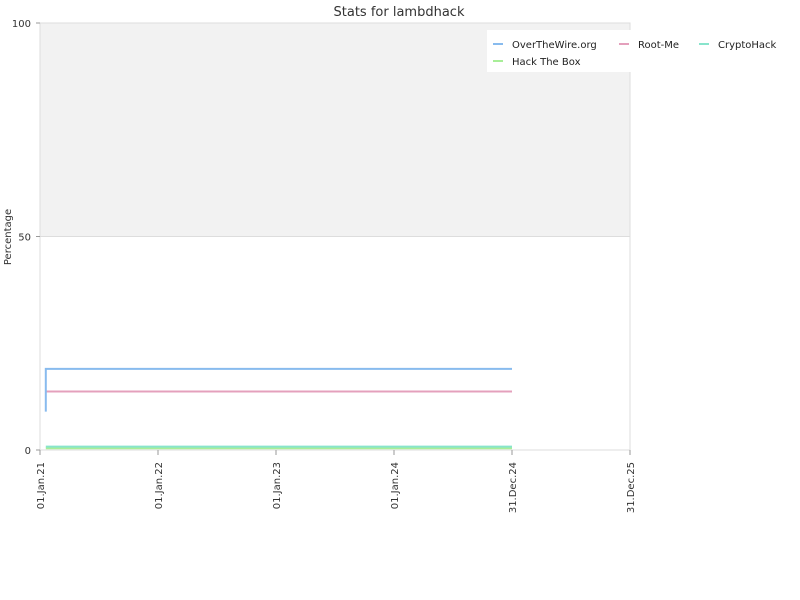 The width and height of the screenshot is (800, 600). I want to click on x-tick-label: 01.Jan.23, so click(277, 485).